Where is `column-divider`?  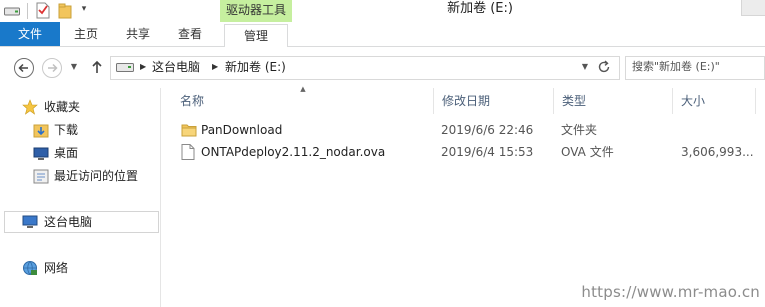 column-divider is located at coordinates (755, 101).